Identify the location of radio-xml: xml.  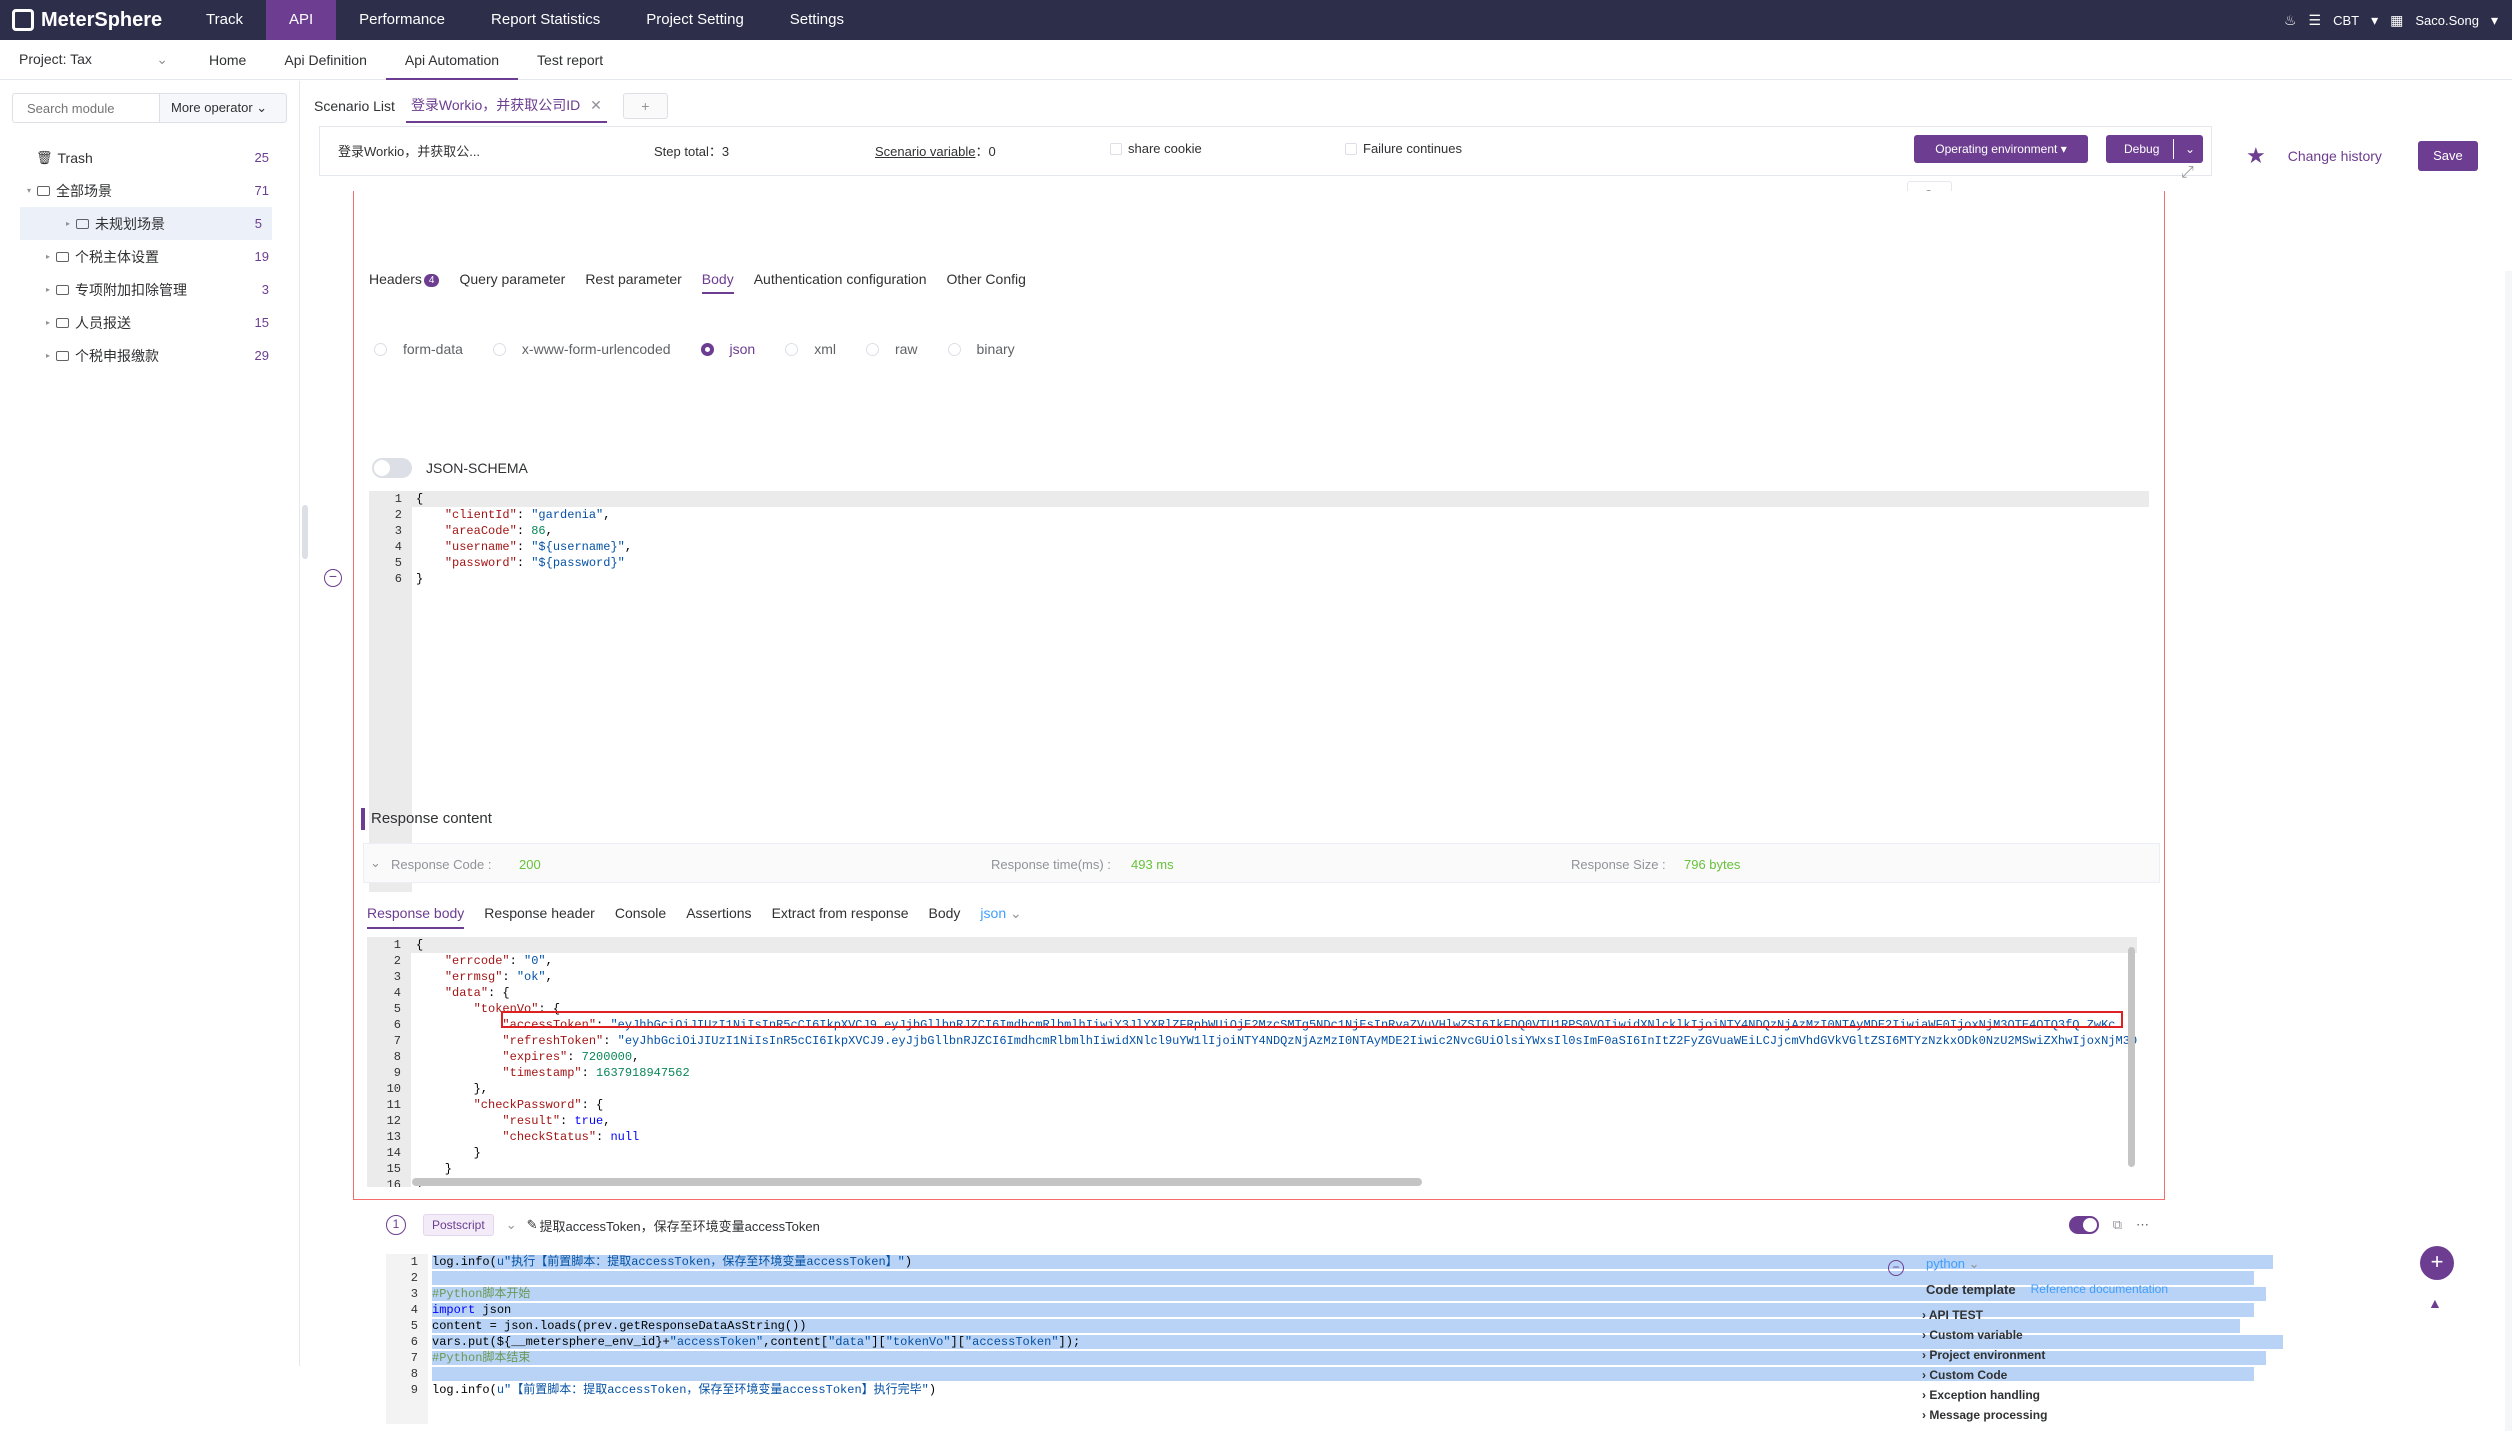
(810, 349).